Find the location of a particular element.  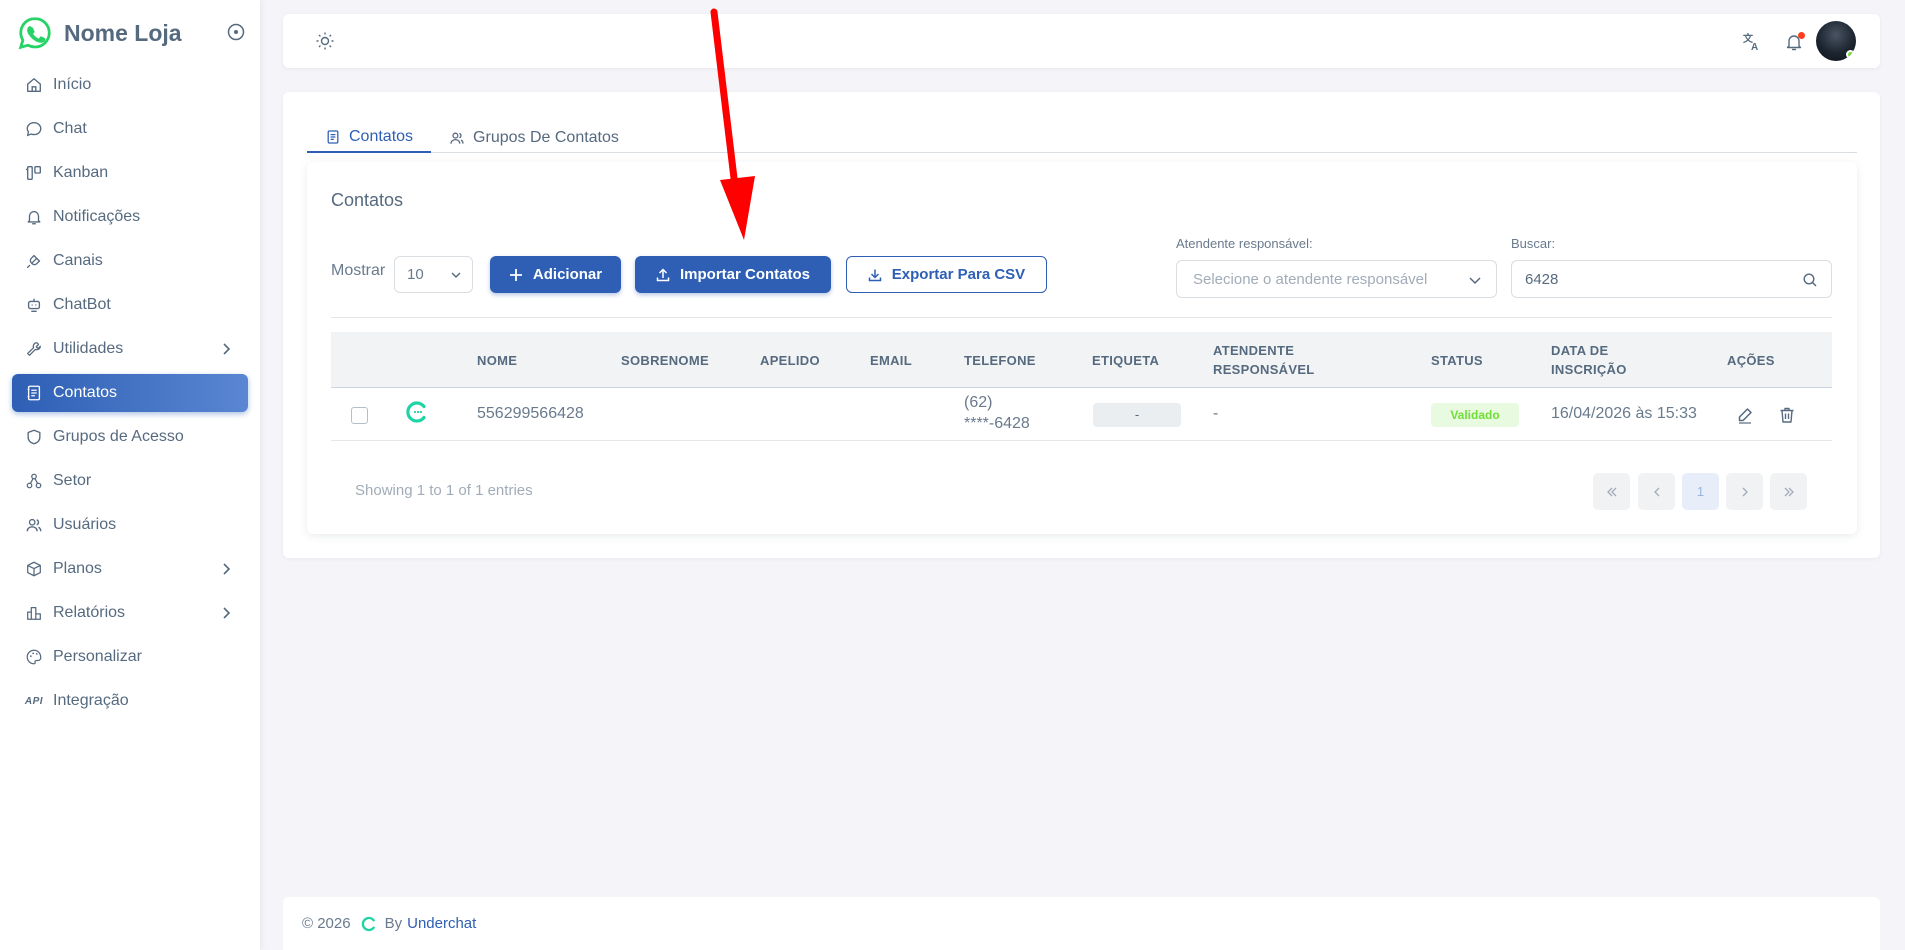

trash-icon is located at coordinates (1787, 415).